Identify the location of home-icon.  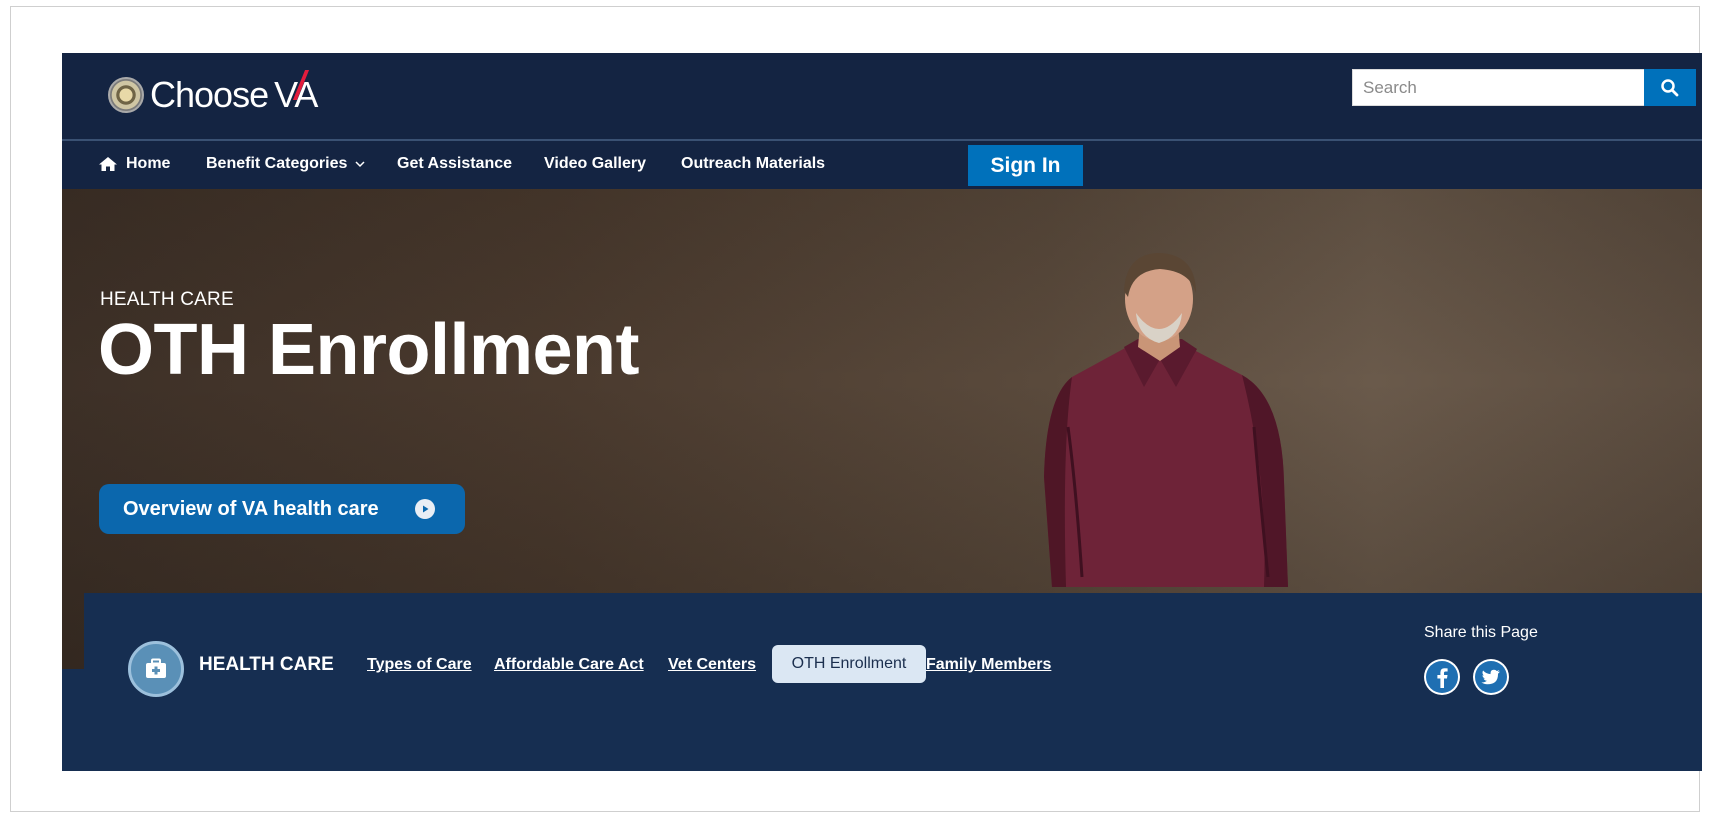
(108, 164).